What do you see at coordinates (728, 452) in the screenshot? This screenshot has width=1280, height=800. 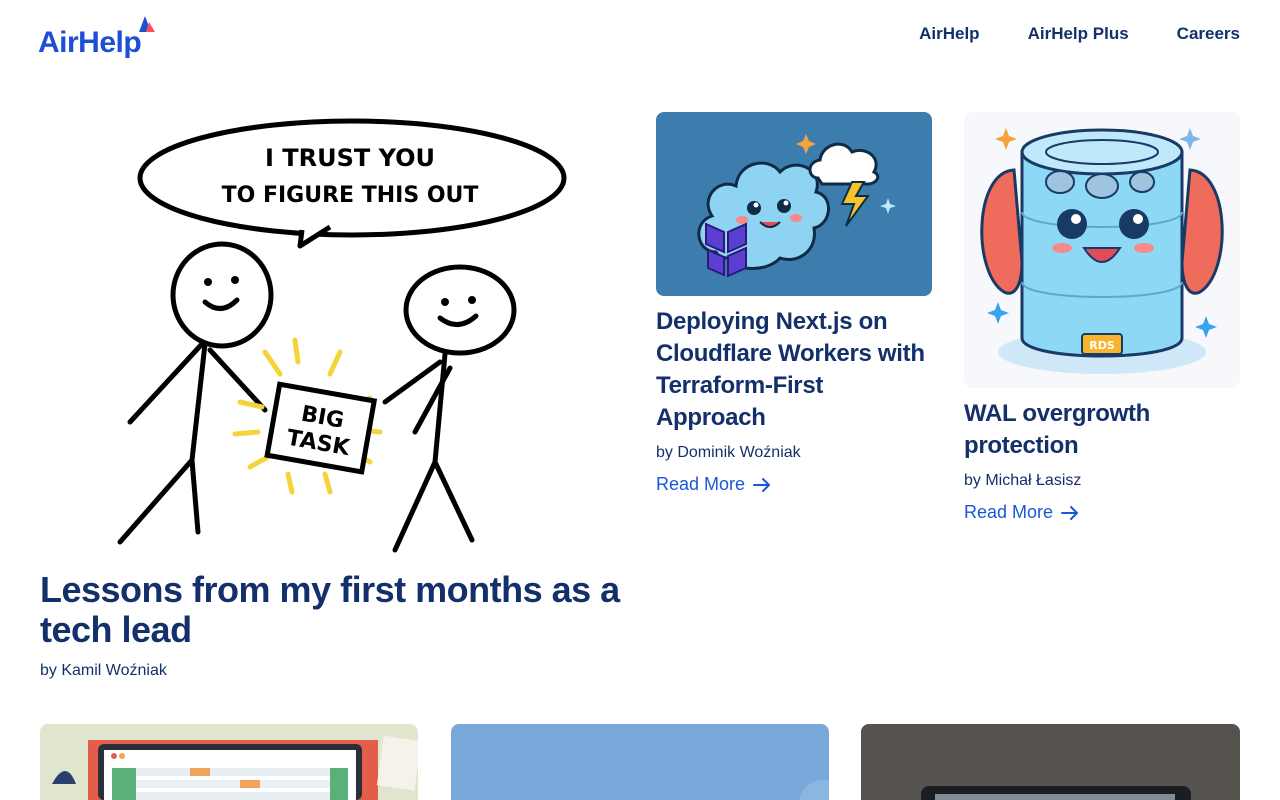 I see `article-author: by Dominik Woźniak` at bounding box center [728, 452].